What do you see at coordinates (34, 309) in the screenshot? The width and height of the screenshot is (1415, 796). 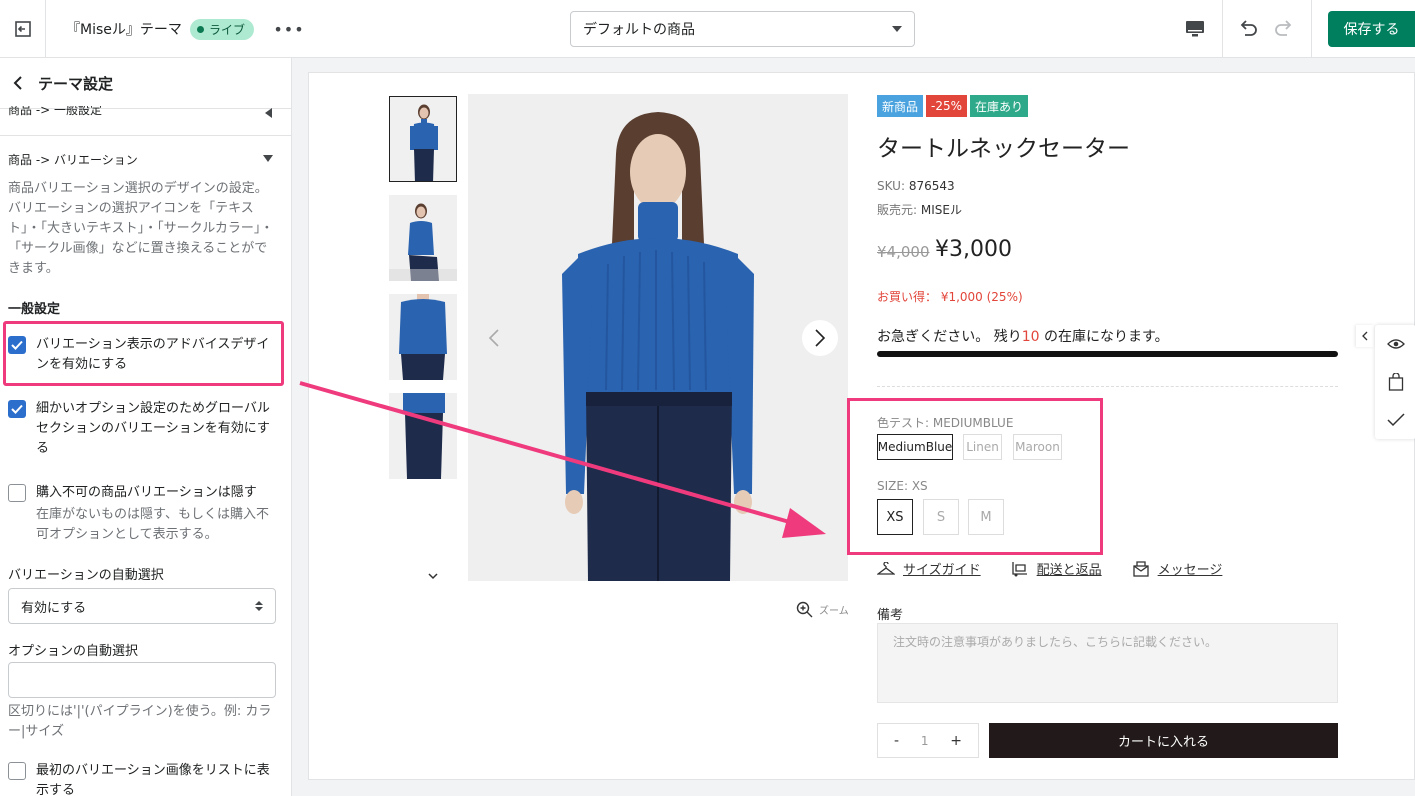 I see `general-settings-heading: 一般設定` at bounding box center [34, 309].